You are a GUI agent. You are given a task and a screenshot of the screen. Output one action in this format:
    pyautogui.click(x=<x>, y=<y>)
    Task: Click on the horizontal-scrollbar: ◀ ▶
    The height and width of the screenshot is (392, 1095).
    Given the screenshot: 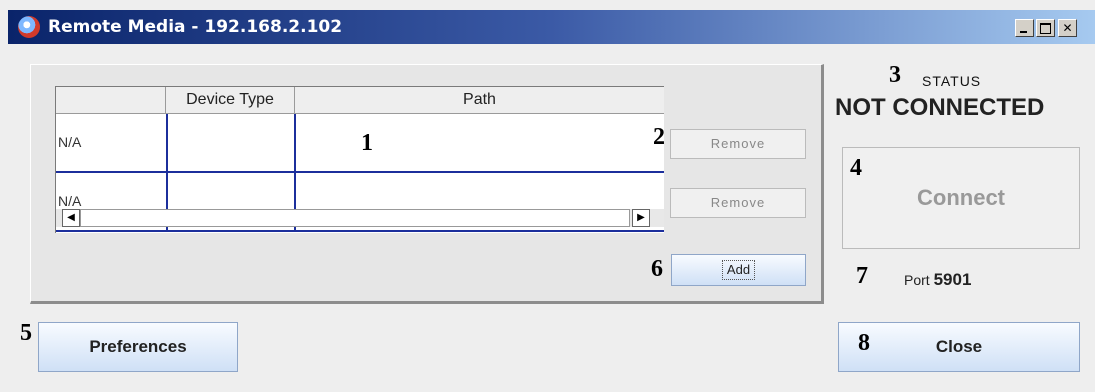 What is the action you would take?
    pyautogui.click(x=360, y=218)
    